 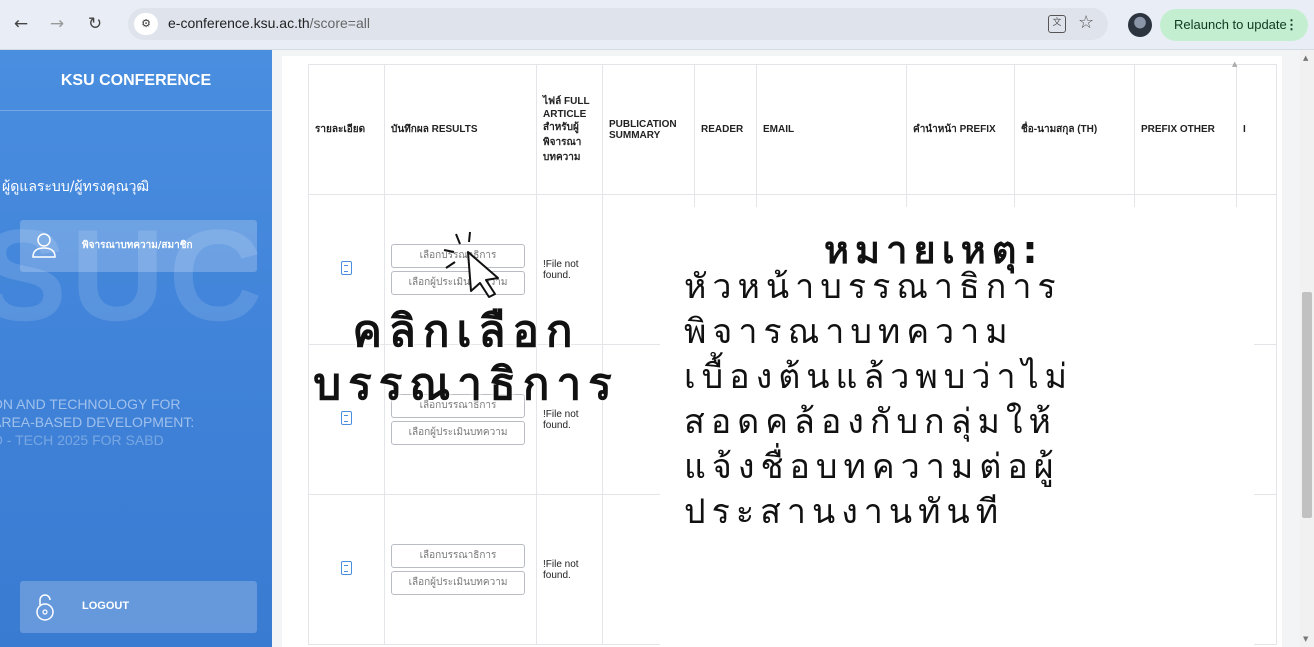 I want to click on sidebar-item-reviewer: พิจารณาบทความ/สมาชิก, so click(x=138, y=246).